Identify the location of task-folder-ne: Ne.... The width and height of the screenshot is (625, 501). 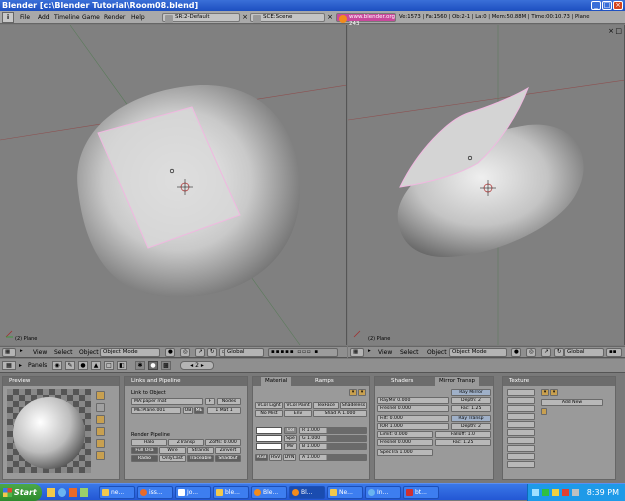
(345, 492).